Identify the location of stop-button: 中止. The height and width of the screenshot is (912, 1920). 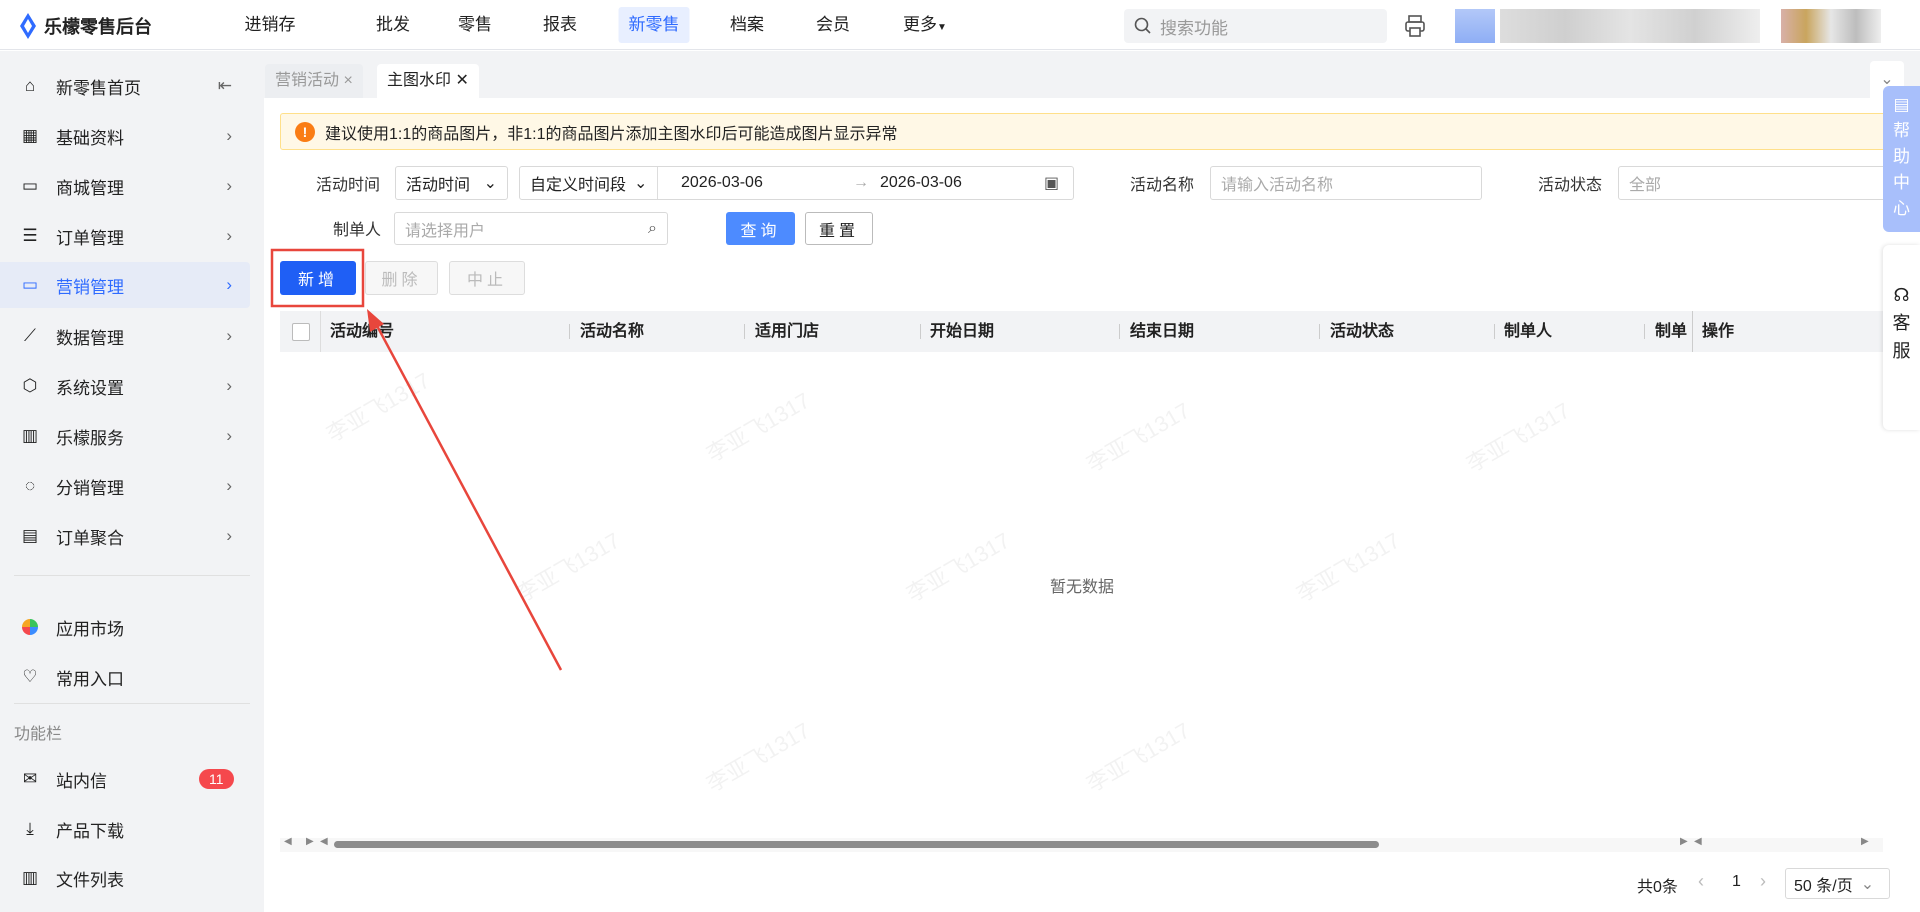
(487, 278).